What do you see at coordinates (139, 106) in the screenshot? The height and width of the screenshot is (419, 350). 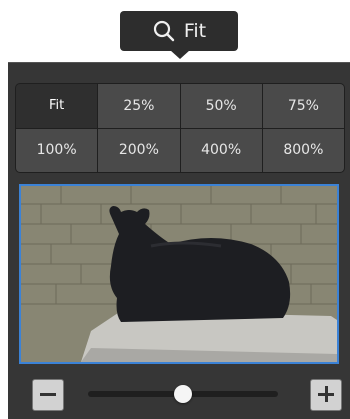 I see `zoom-option-25: 25%` at bounding box center [139, 106].